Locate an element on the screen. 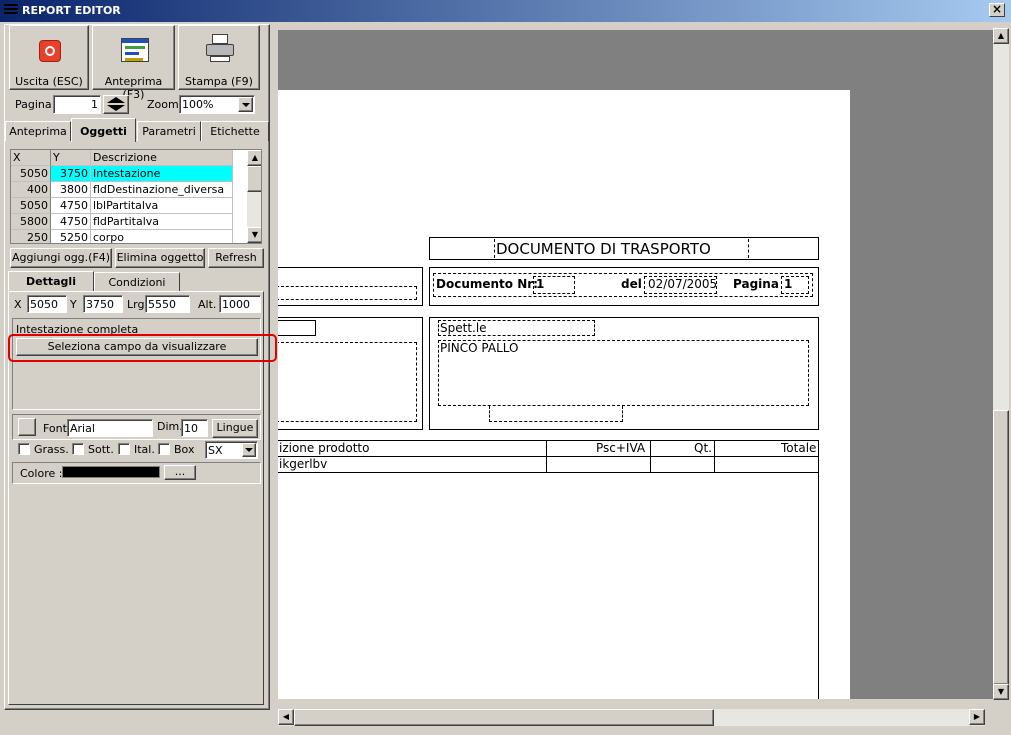  col-description: izione prodotto is located at coordinates (324, 448).